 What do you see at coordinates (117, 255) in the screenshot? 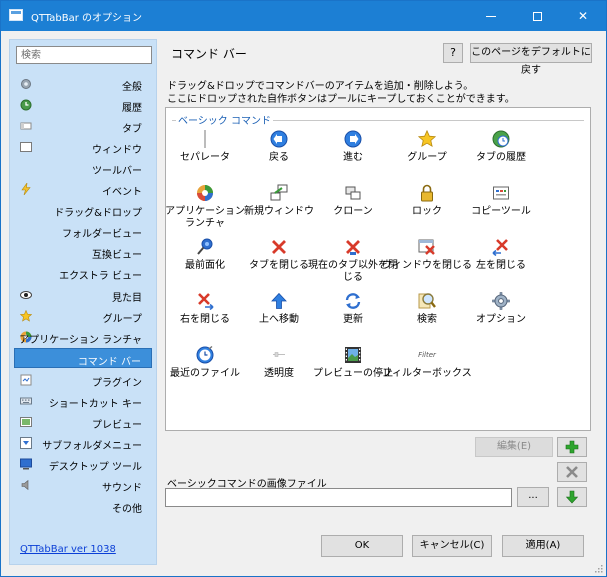
I see `sidebar-item-label: 互換ビュー` at bounding box center [117, 255].